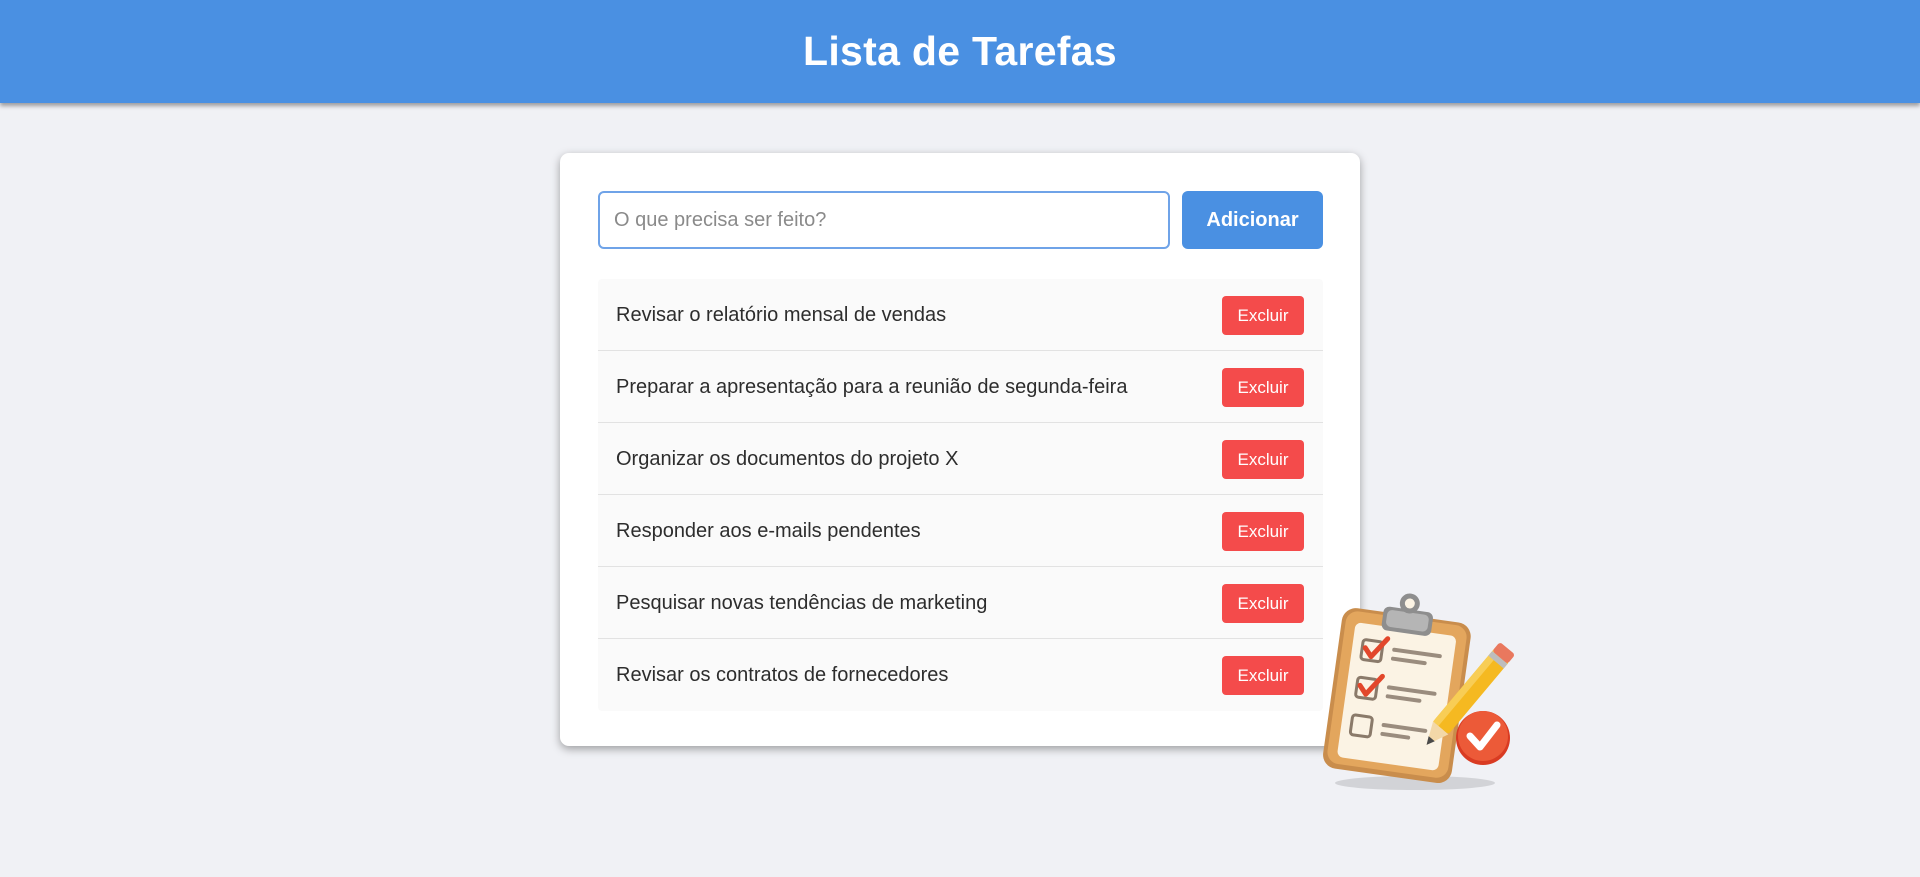 The image size is (1920, 877). I want to click on clipboard-checklist-icon, so click(1420, 690).